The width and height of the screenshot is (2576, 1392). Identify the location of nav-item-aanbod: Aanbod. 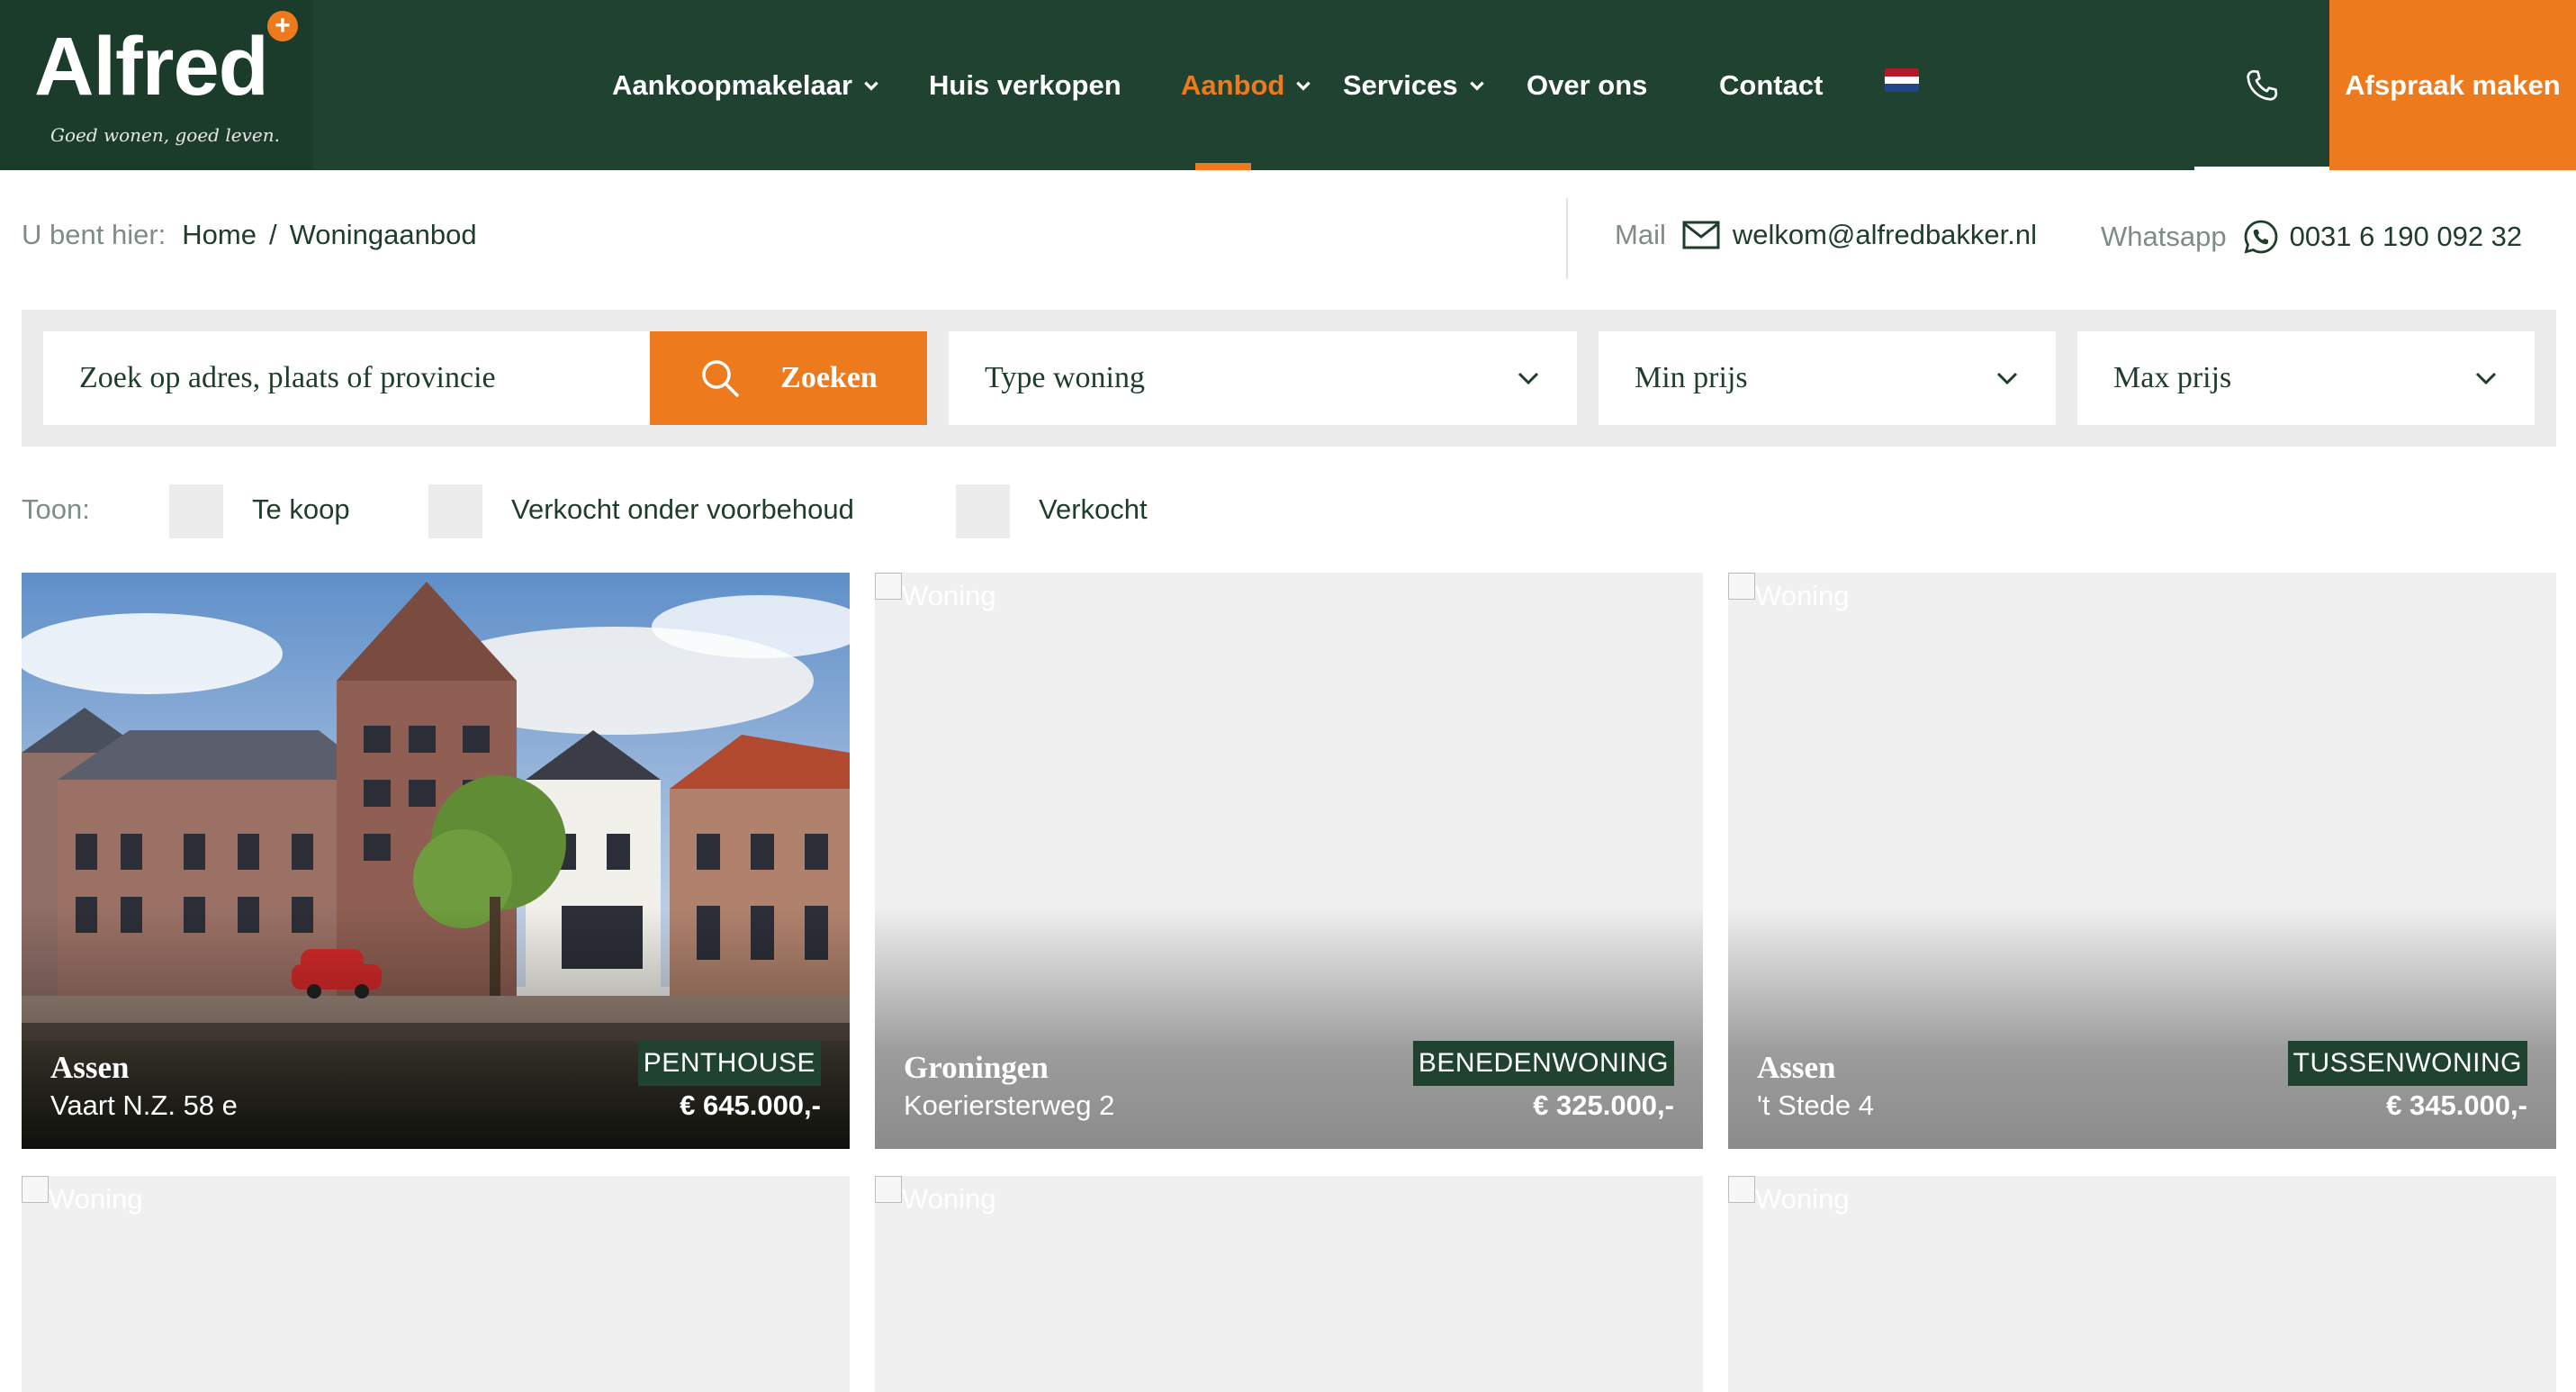
(1247, 85).